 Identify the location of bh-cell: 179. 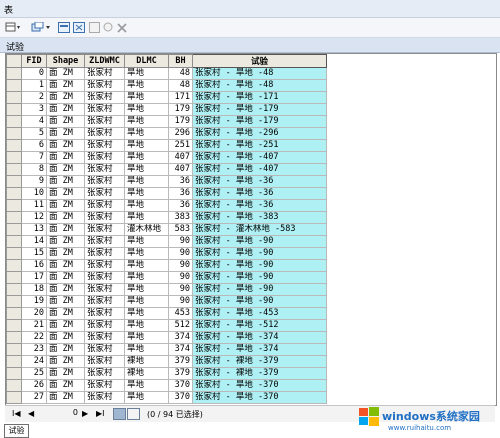
(180, 121).